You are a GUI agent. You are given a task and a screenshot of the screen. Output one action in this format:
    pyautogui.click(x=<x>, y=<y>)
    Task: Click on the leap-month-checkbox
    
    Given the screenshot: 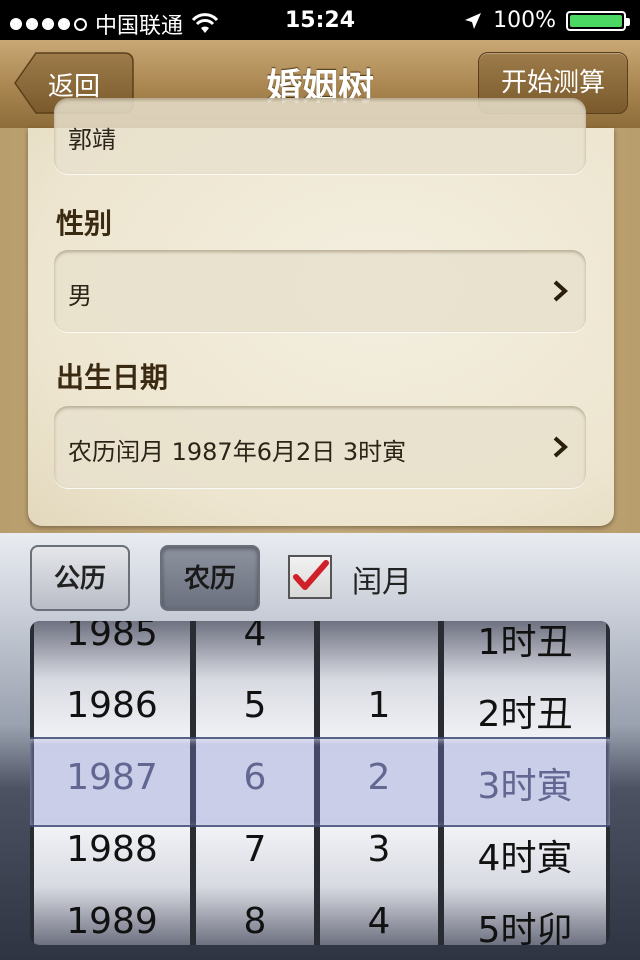 What is the action you would take?
    pyautogui.click(x=310, y=577)
    